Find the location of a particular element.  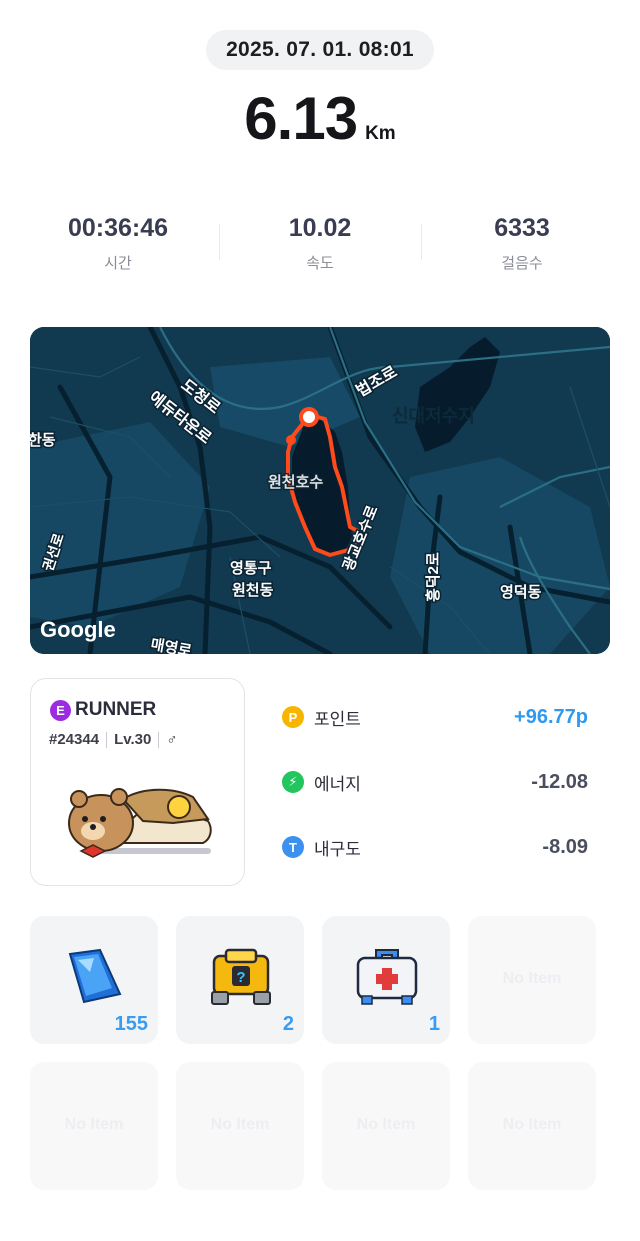

first-aid-kit-icon is located at coordinates (387, 979).